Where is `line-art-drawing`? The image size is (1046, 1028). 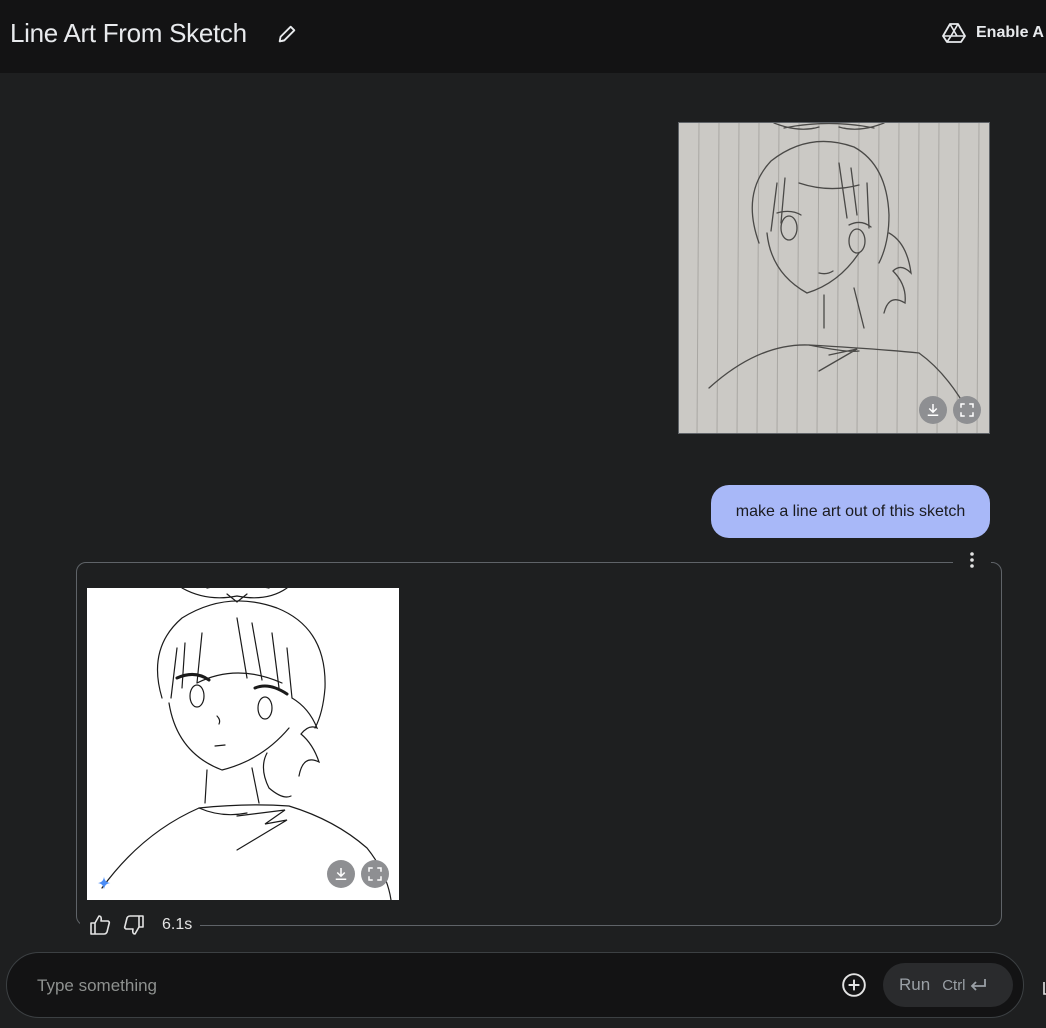 line-art-drawing is located at coordinates (246, 744).